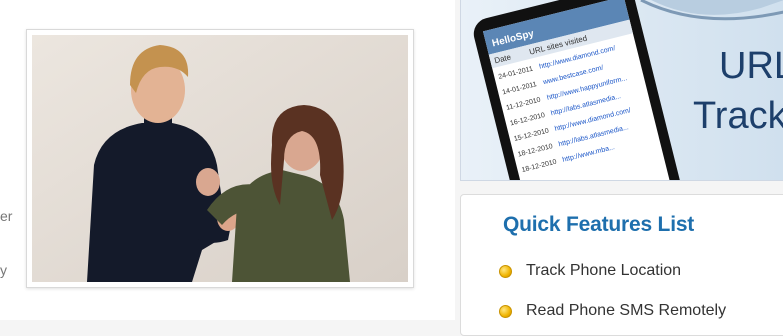 The image size is (783, 336). I want to click on feature-item-track-location: Track Phone Location, so click(590, 271).